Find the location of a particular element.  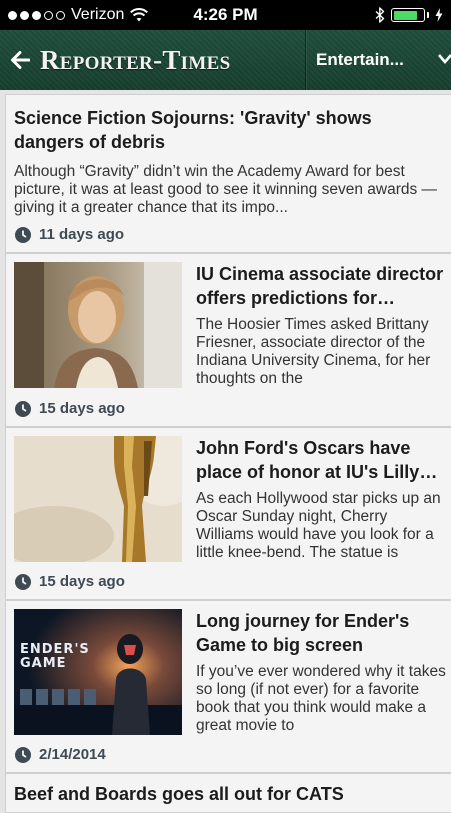

article-meta: 11 days ago is located at coordinates (69, 234).